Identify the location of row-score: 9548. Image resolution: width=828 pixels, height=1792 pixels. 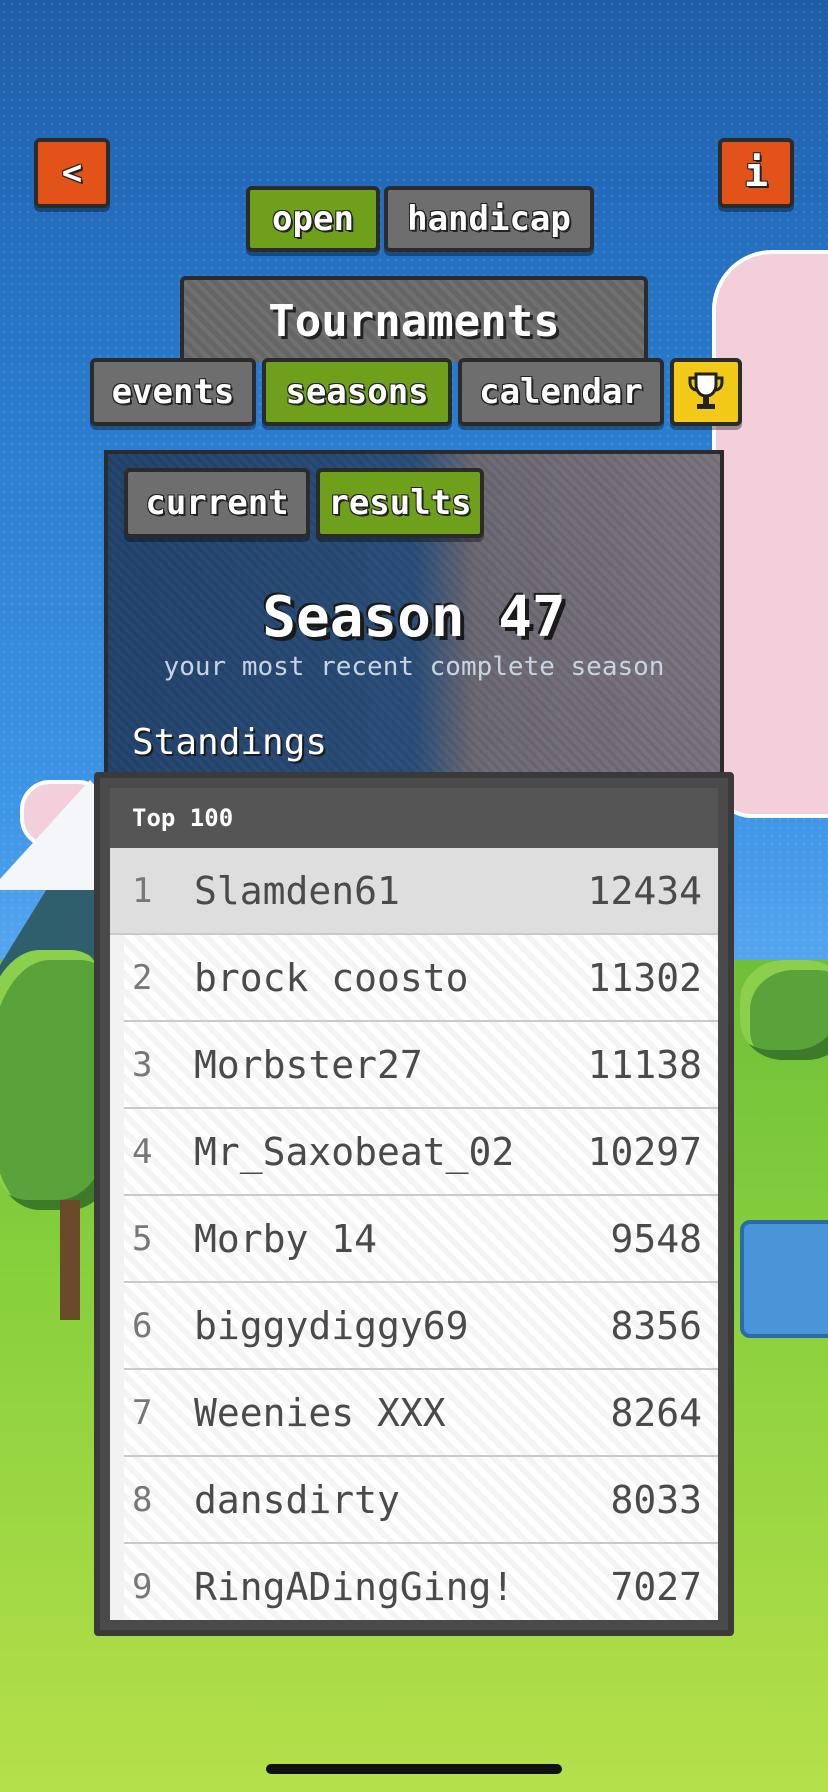
(656, 1238).